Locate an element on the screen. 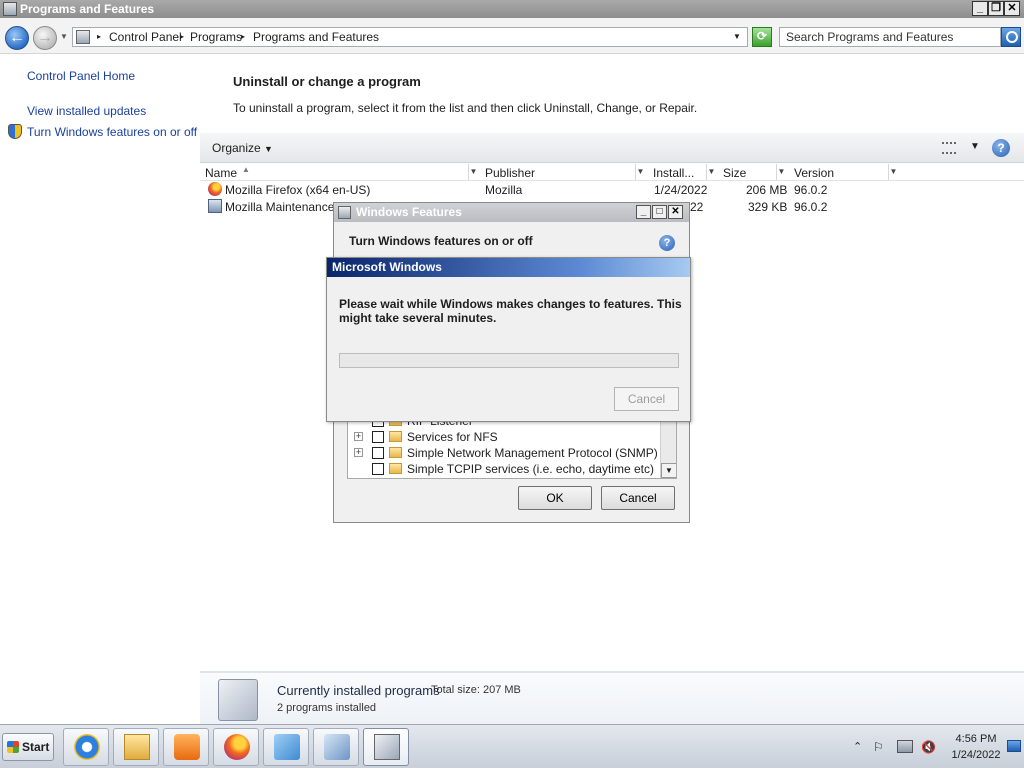 The height and width of the screenshot is (769, 1024). show-hidden-icons-icon: ⌃ is located at coordinates (860, 747).